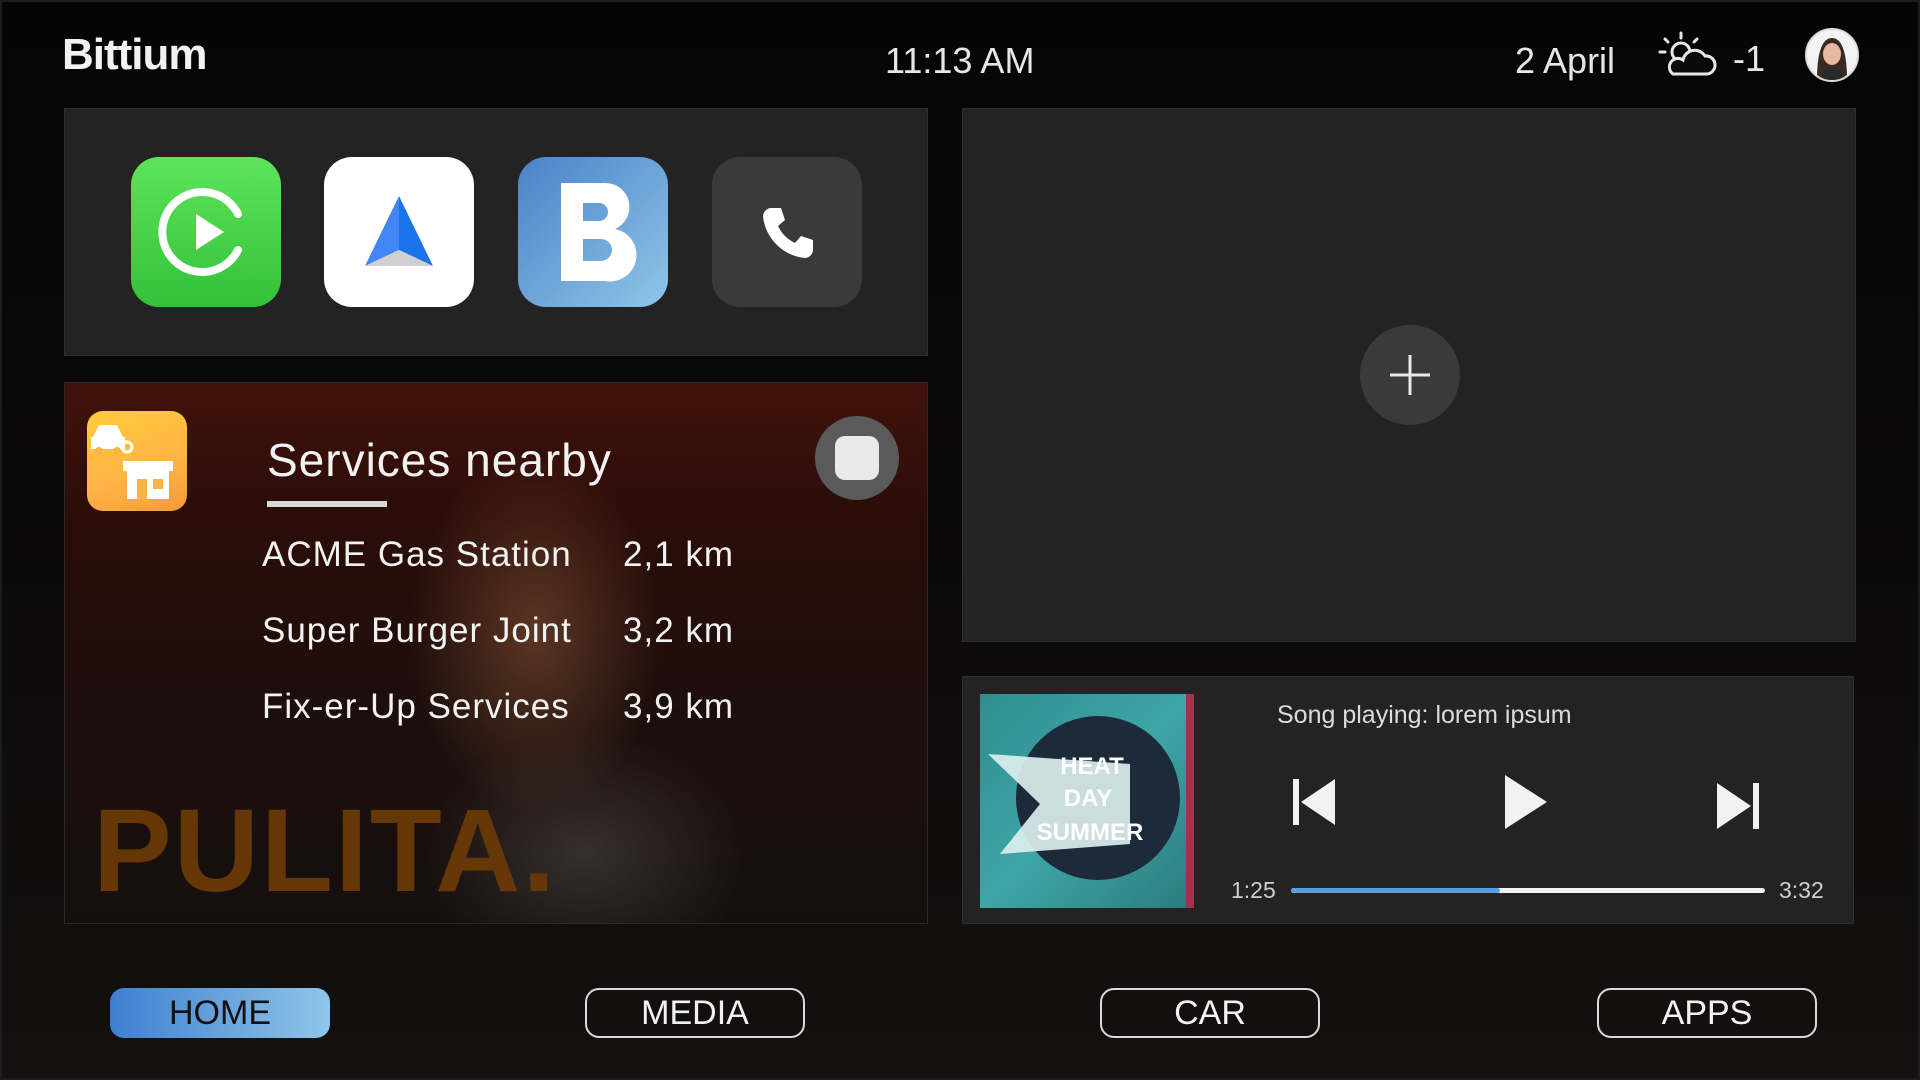 This screenshot has height=1080, width=1920. I want to click on service-distance: 3,9 km, so click(679, 706).